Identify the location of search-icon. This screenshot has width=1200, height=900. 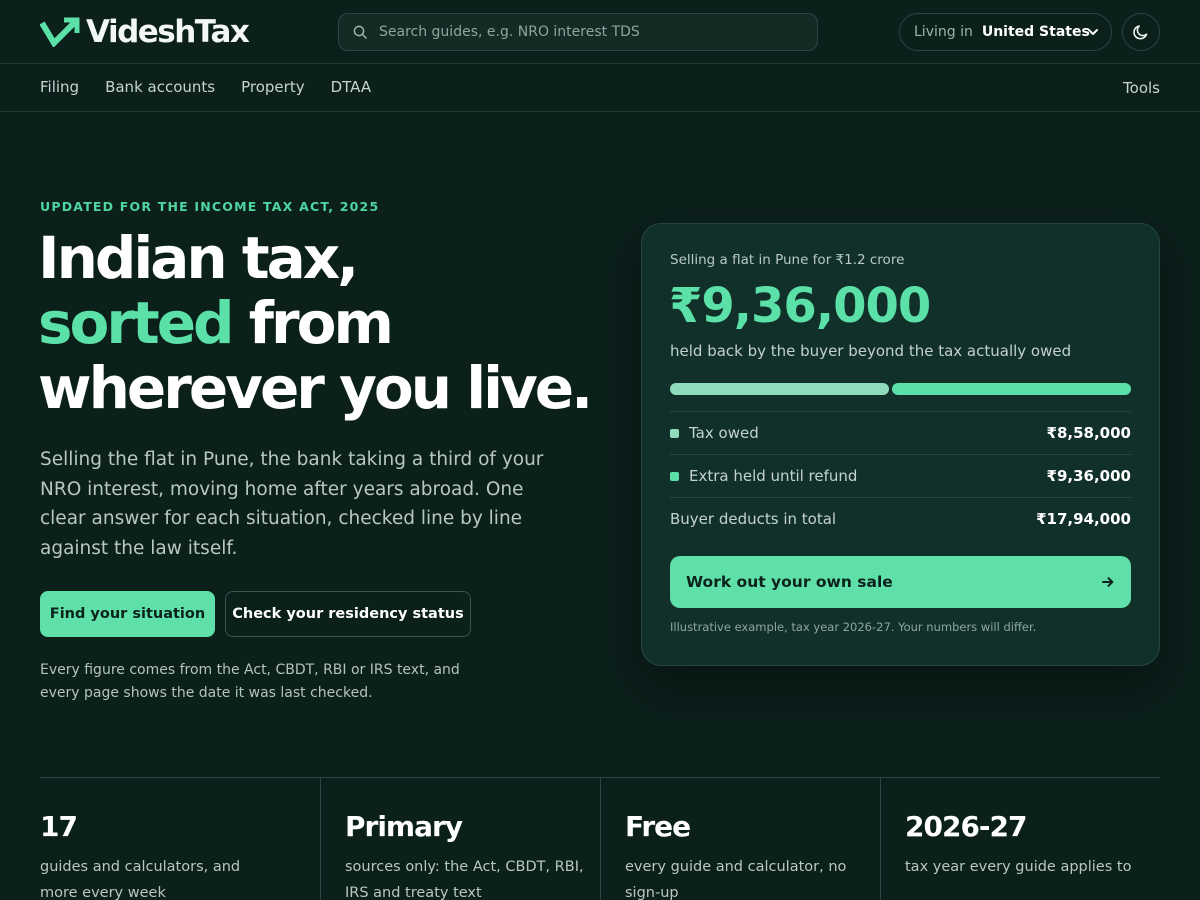
(360, 32).